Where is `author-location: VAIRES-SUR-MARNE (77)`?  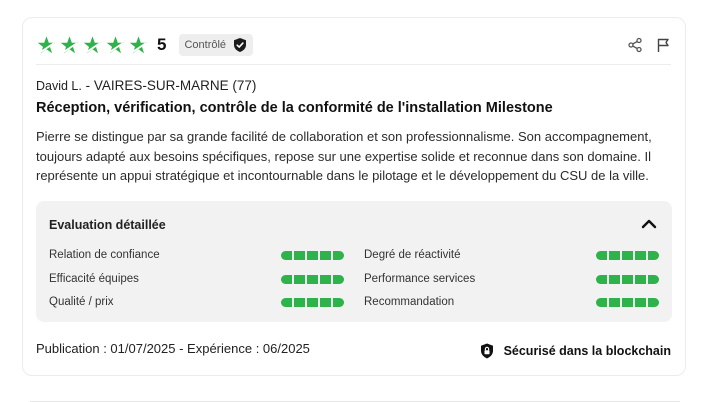 author-location: VAIRES-SUR-MARNE (77) is located at coordinates (175, 85).